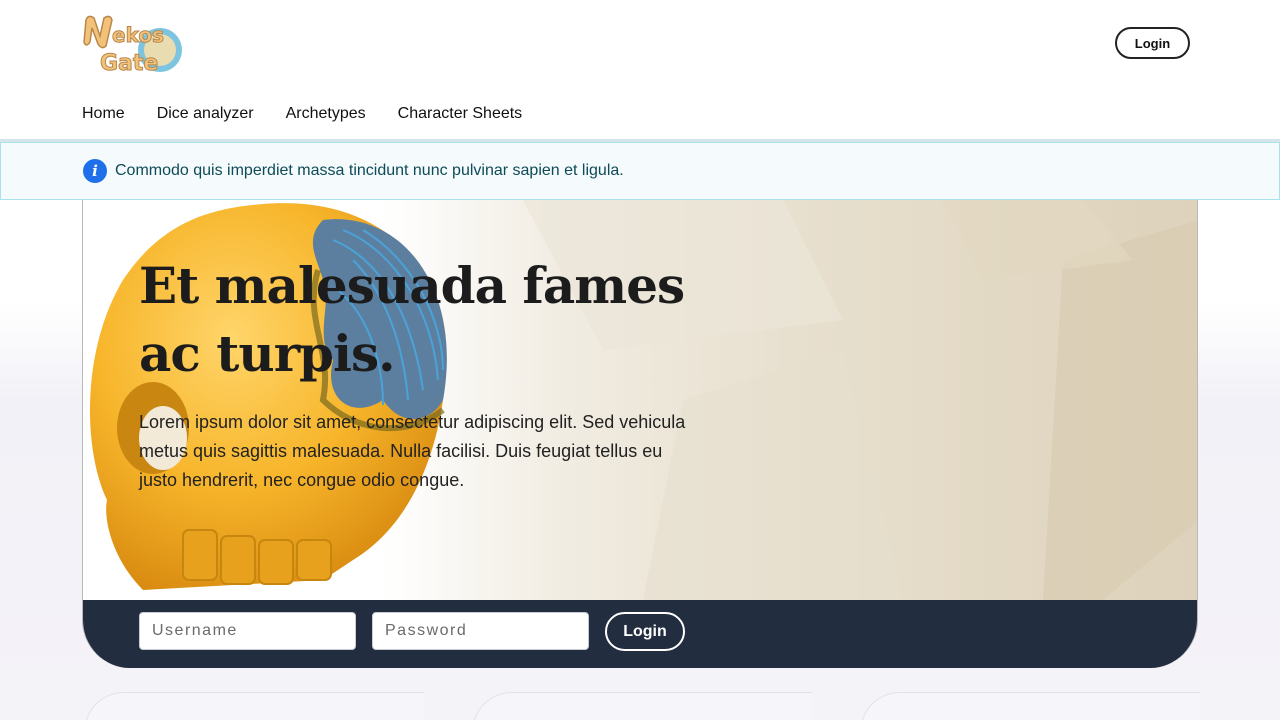 This screenshot has width=1280, height=720. I want to click on logo-icon: ekos Gate, so click(132, 46).